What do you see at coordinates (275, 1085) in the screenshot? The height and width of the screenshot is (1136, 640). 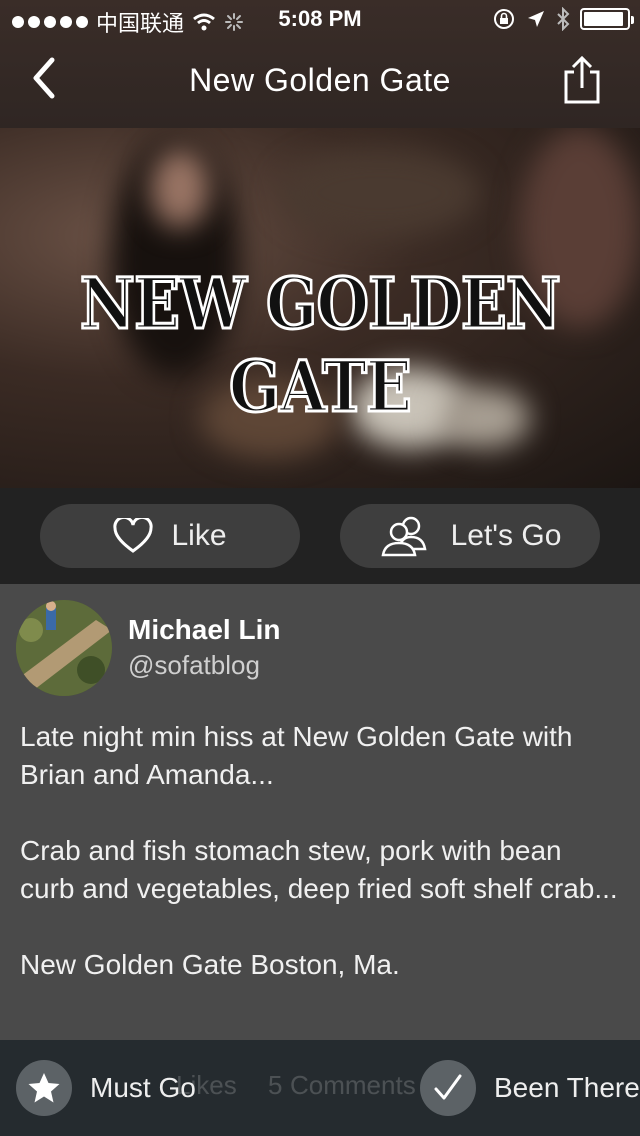 I see `comments-count: 5` at bounding box center [275, 1085].